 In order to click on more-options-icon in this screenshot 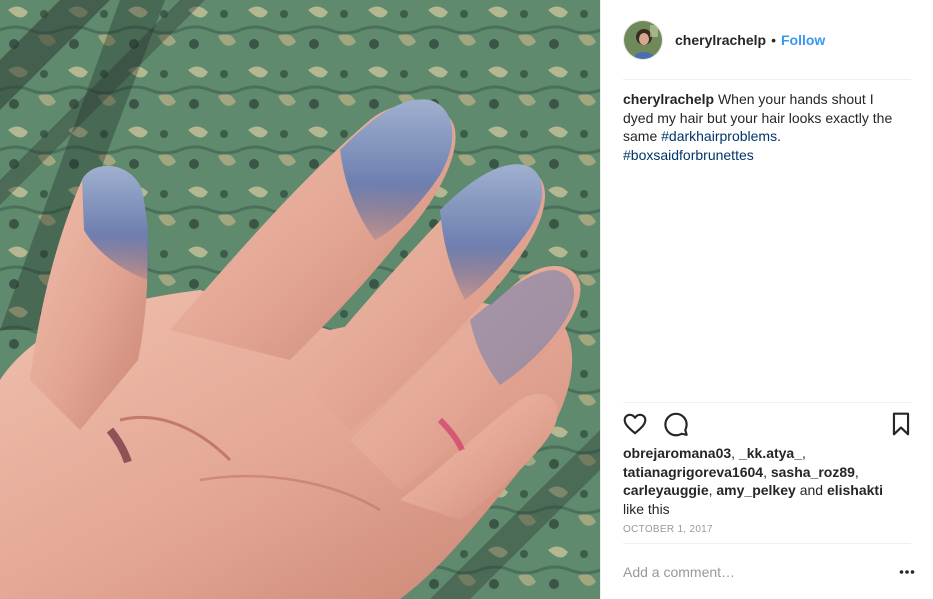, I will do `click(907, 571)`.